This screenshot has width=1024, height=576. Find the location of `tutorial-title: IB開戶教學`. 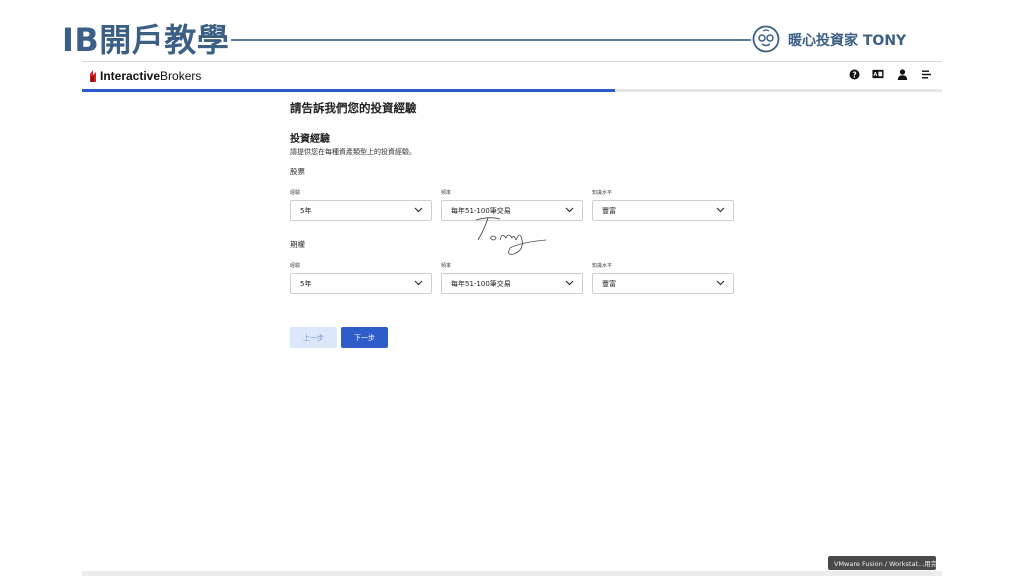

tutorial-title: IB開戶教學 is located at coordinates (146, 40).